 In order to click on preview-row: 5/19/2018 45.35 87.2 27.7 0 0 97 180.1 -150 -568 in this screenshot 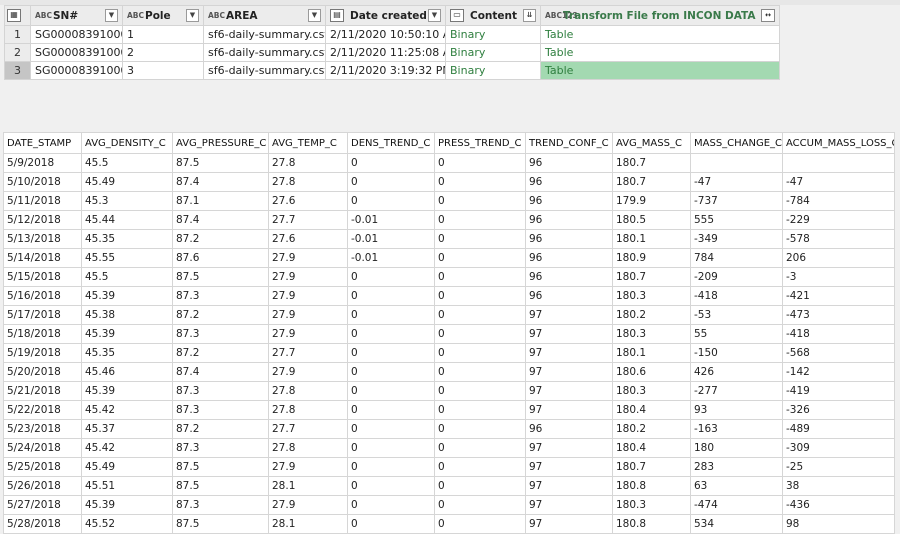, I will do `click(449, 353)`.